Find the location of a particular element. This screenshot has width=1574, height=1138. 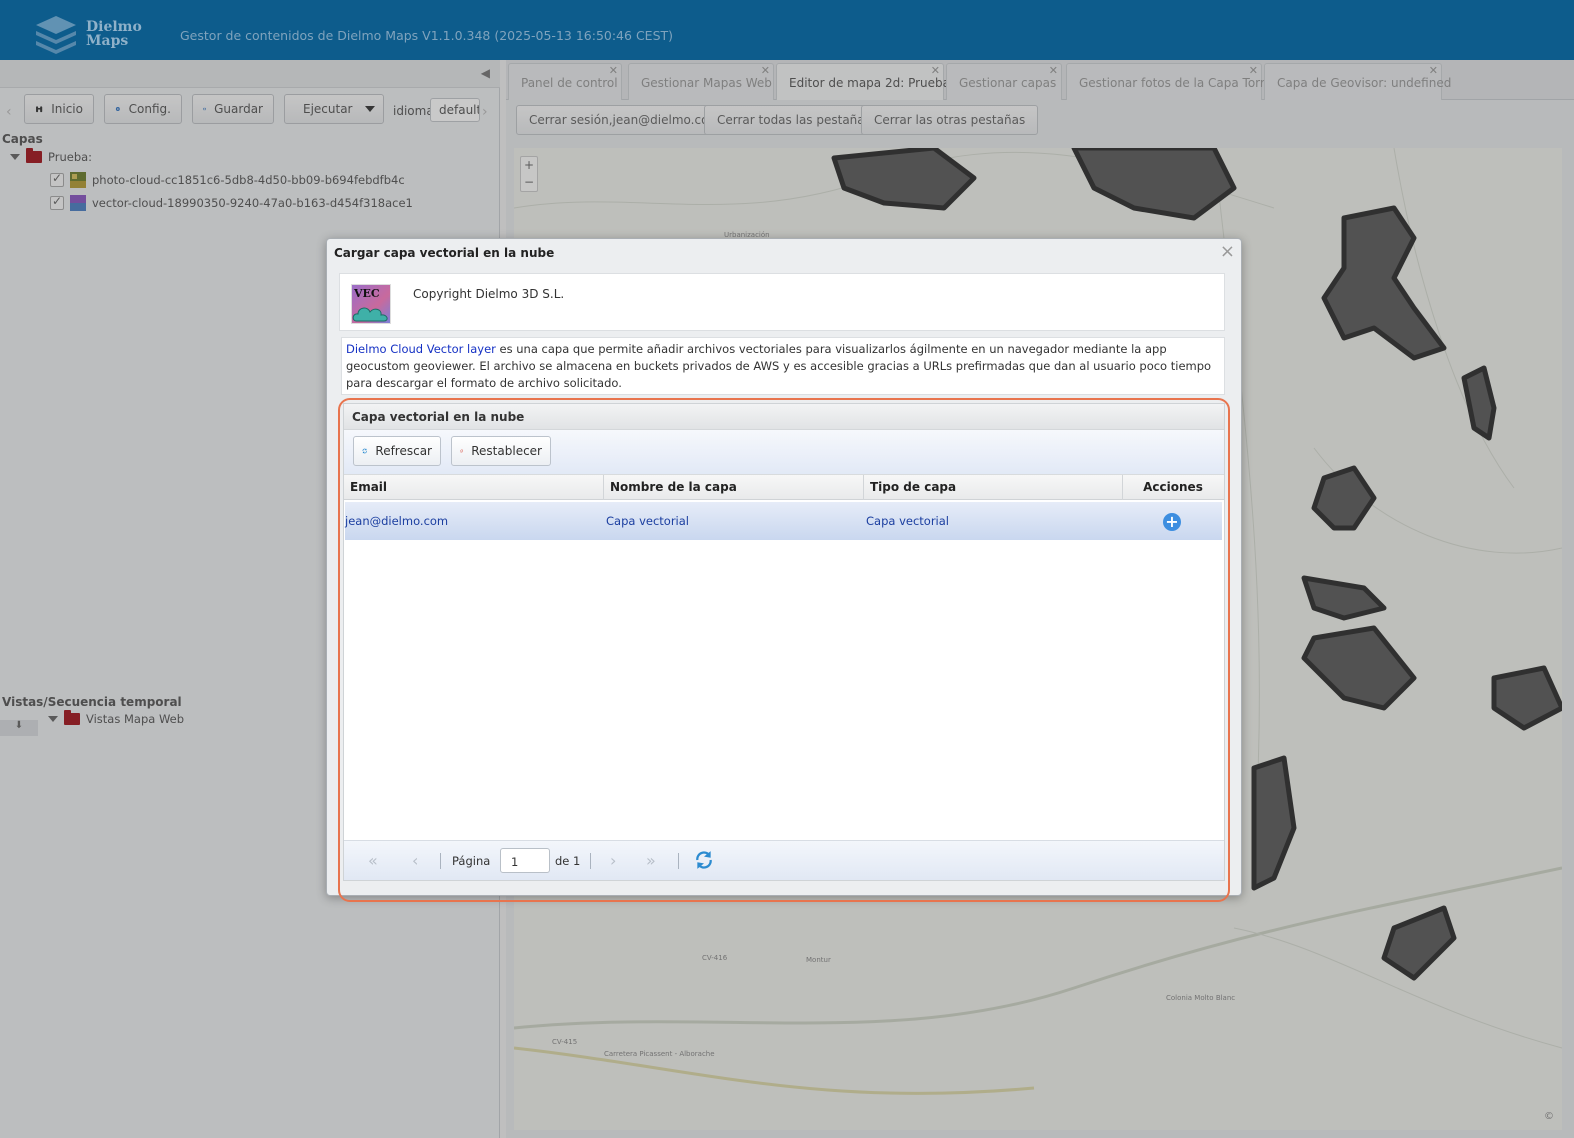

column-tipo: Tipo de capa is located at coordinates (993, 487).